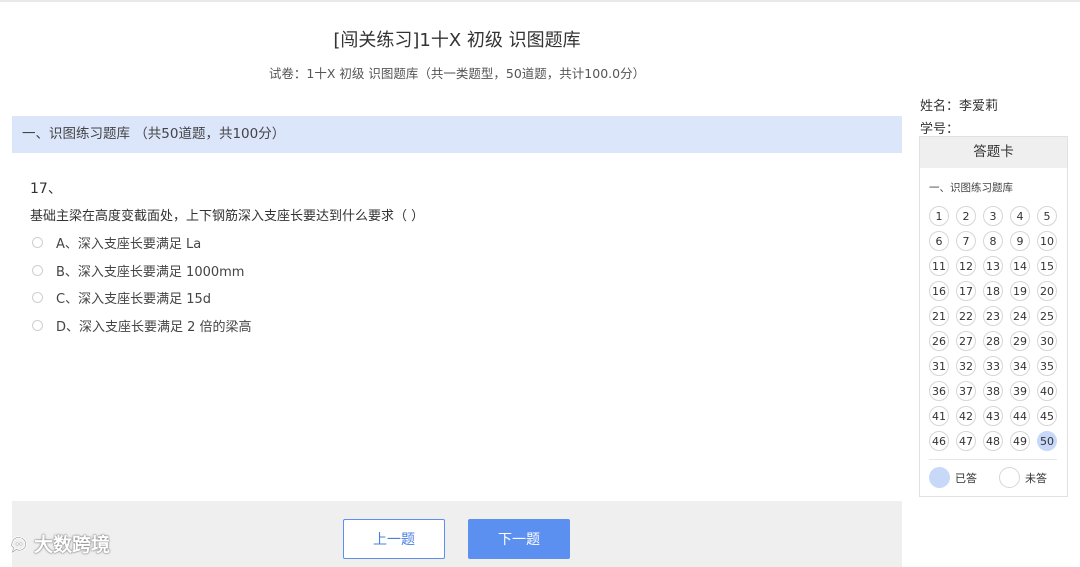 The width and height of the screenshot is (1080, 567). What do you see at coordinates (457, 73) in the screenshot?
I see `page-subtitle: 试卷：1十X 初级 识图题库（共一类题型，50道题，共计100.0分）` at bounding box center [457, 73].